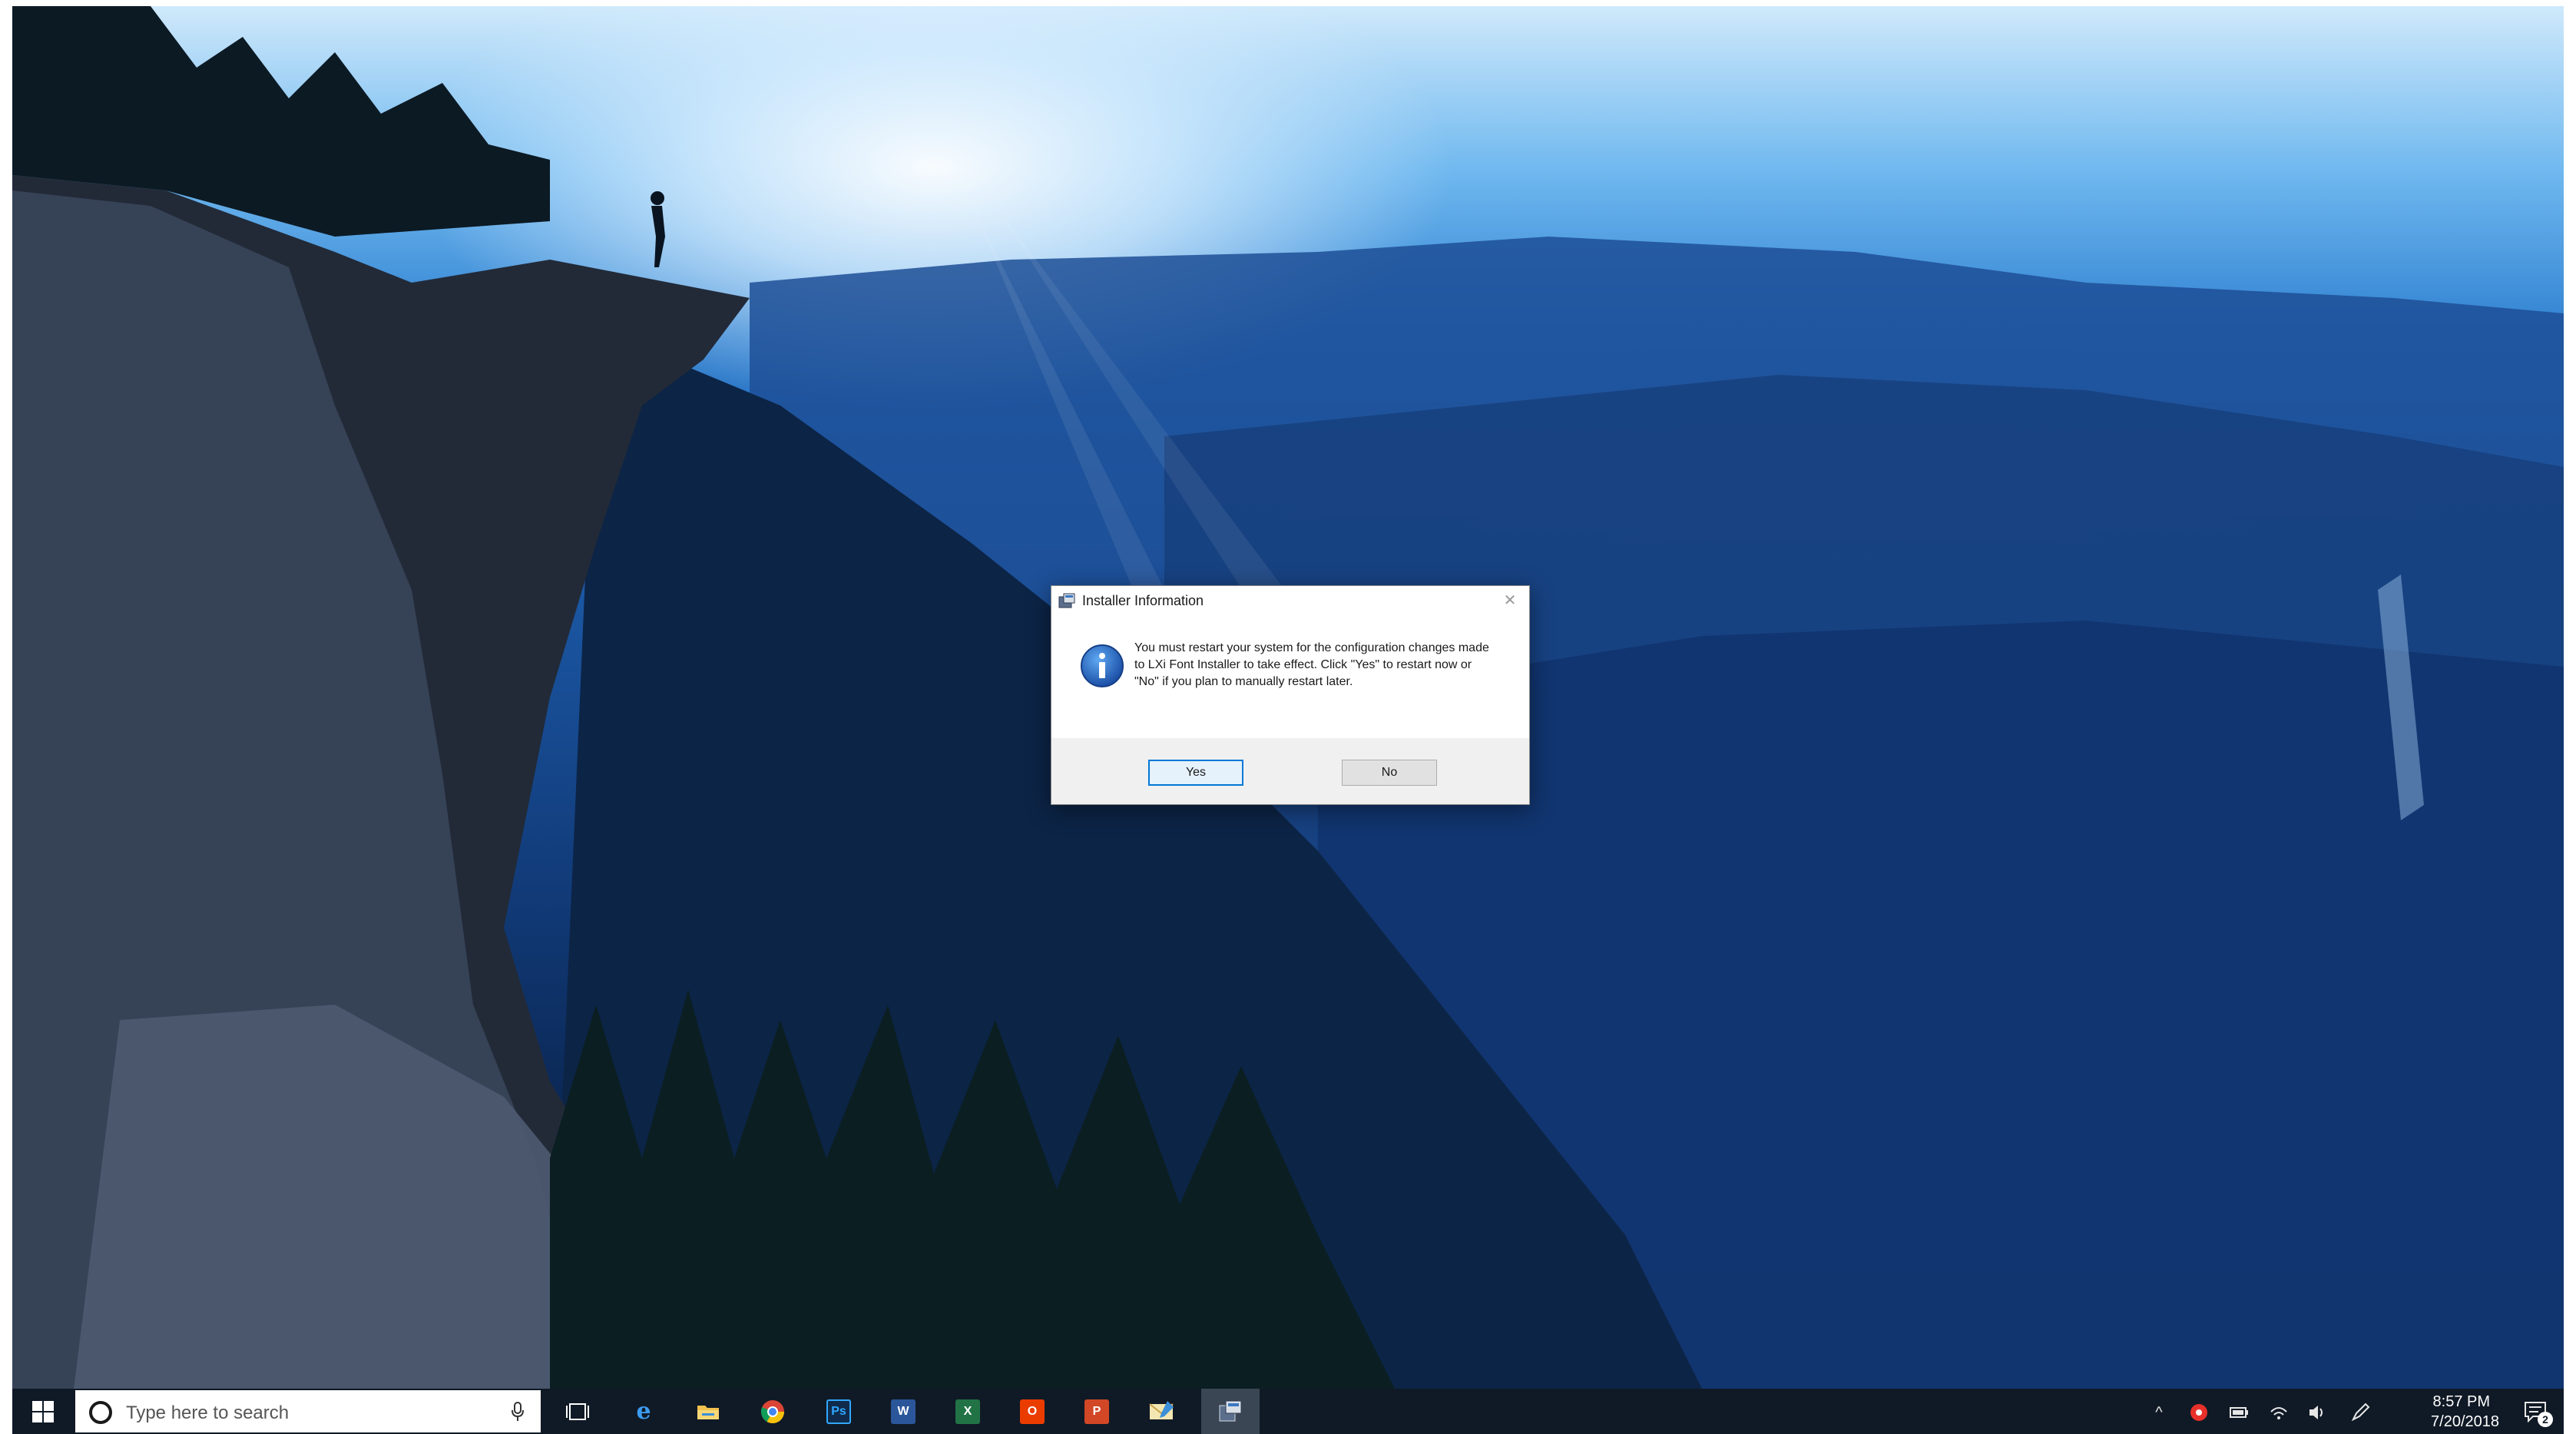 This screenshot has height=1434, width=2576. What do you see at coordinates (577, 1412) in the screenshot?
I see `task-view-icon` at bounding box center [577, 1412].